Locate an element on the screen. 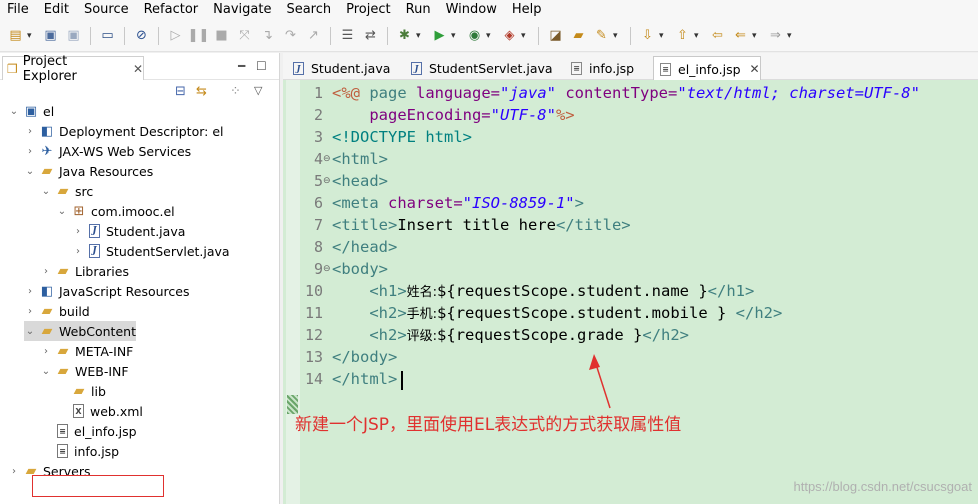  run-external-icon: ◉ is located at coordinates (474, 35).